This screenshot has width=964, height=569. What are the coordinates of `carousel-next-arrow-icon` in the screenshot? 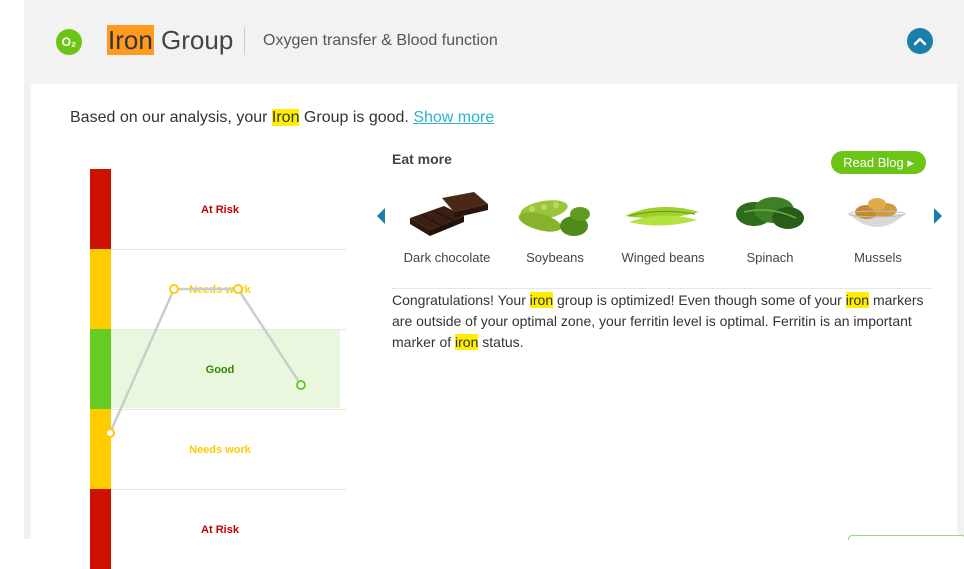 It's located at (938, 216).